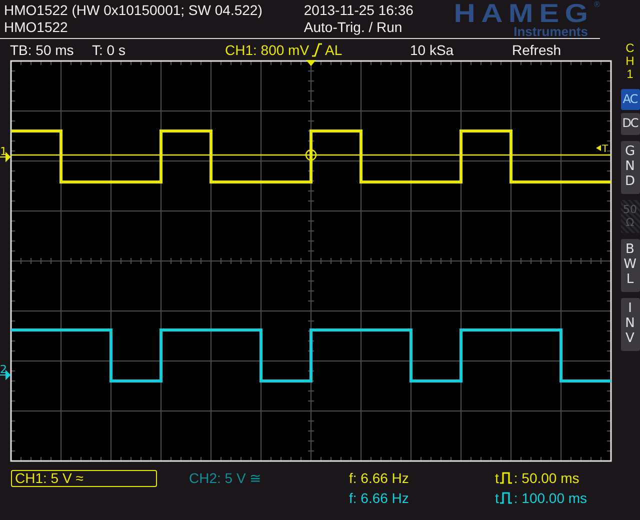  I want to click on device-title: HMO1522 (HW 0x10150001; SW 04.522), so click(134, 10).